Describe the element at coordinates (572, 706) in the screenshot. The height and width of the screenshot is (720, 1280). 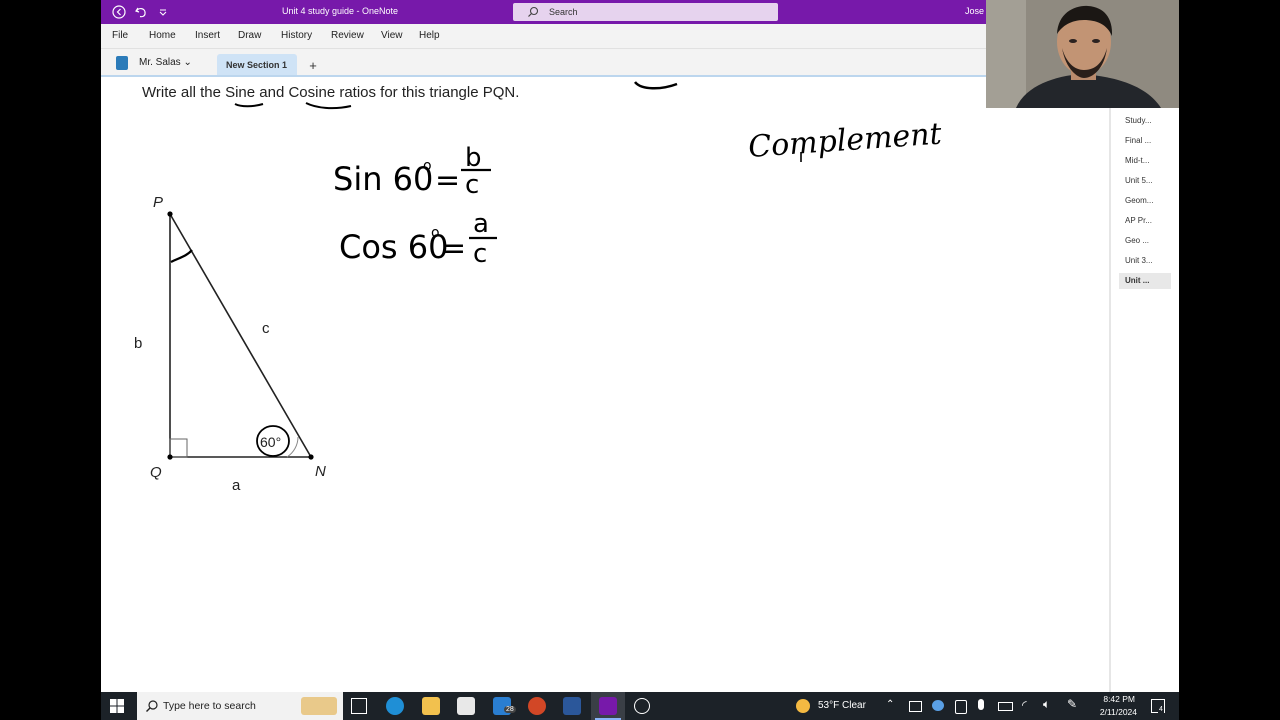
I see `word-icon` at that location.